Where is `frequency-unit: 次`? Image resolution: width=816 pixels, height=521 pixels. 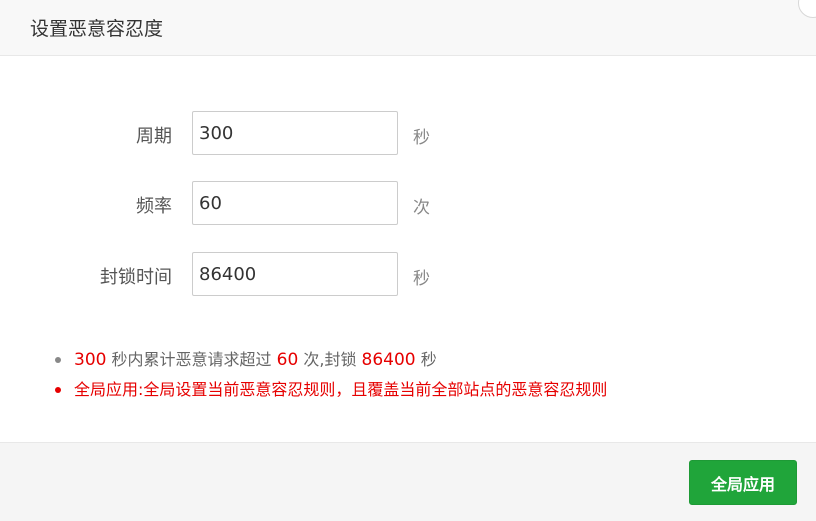 frequency-unit: 次 is located at coordinates (421, 208).